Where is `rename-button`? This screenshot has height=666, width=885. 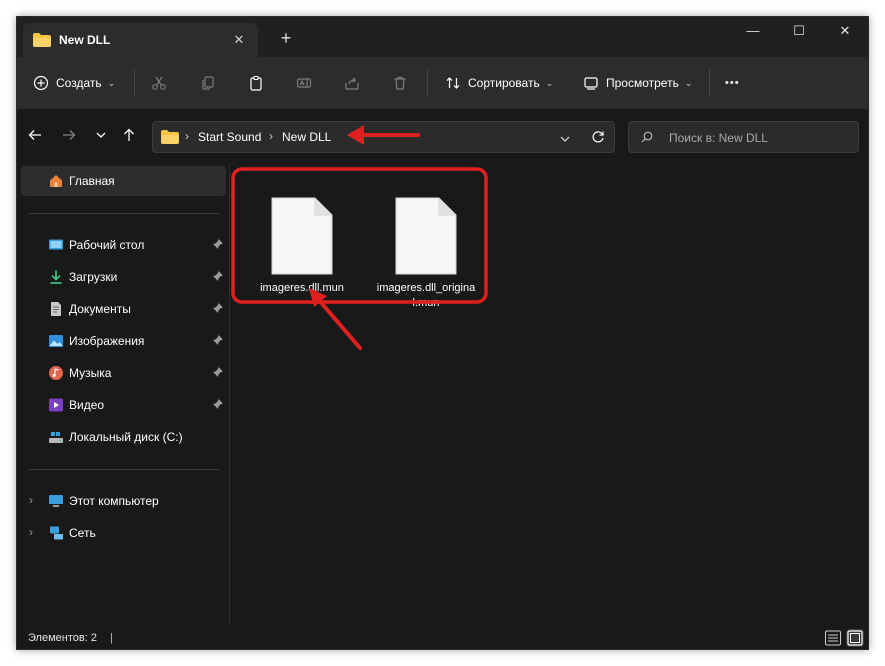 rename-button is located at coordinates (304, 83).